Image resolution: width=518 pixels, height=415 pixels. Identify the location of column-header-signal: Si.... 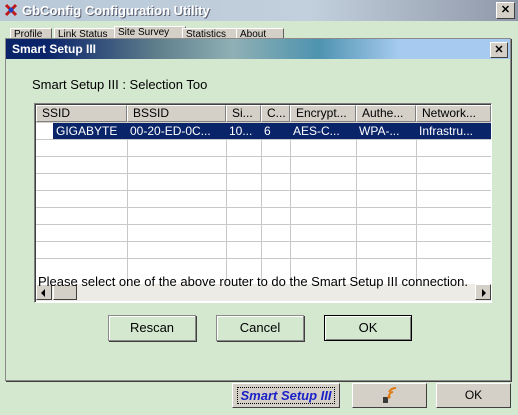
(243, 113).